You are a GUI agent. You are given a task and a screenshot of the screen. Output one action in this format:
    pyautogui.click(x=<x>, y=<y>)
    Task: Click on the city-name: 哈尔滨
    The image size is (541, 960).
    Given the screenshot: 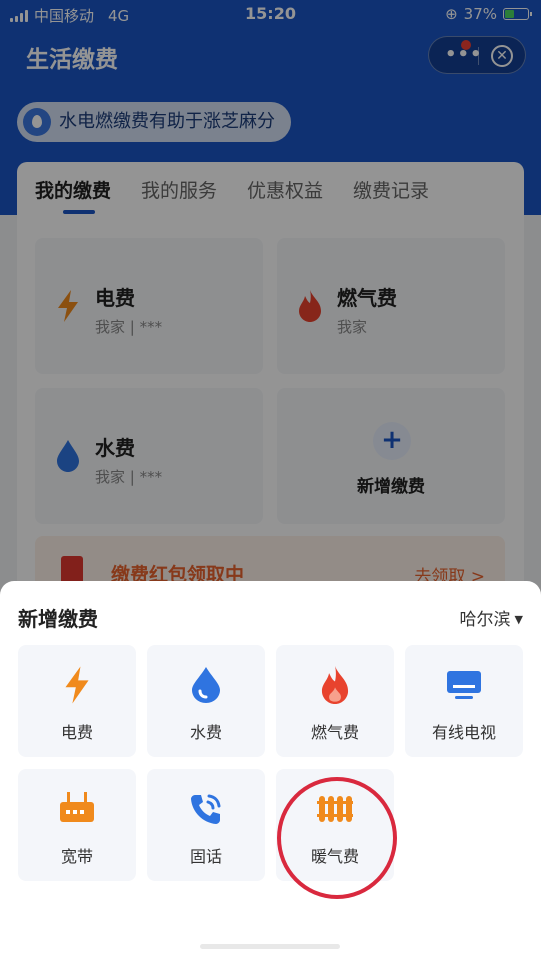 What is the action you would take?
    pyautogui.click(x=485, y=620)
    